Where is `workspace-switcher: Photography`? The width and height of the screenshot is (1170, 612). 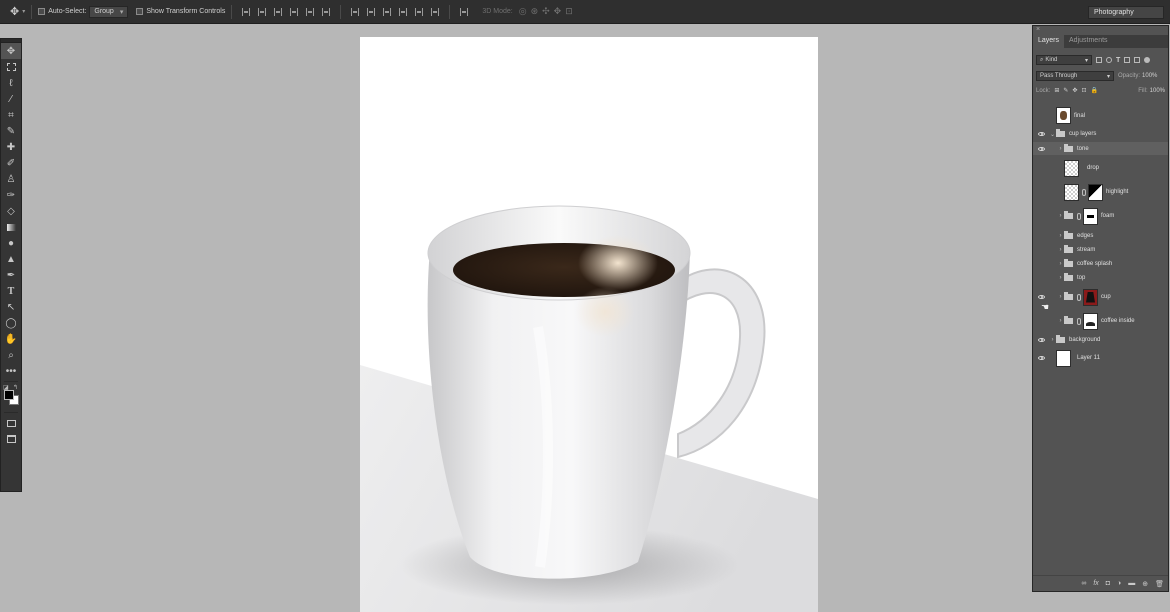
workspace-switcher: Photography is located at coordinates (1126, 12).